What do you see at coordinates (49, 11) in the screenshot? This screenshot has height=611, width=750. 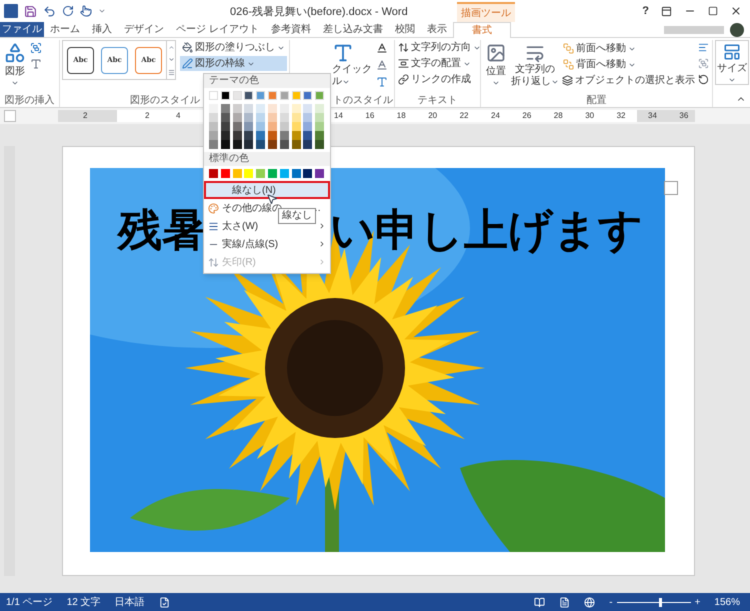 I see `undo-icon` at bounding box center [49, 11].